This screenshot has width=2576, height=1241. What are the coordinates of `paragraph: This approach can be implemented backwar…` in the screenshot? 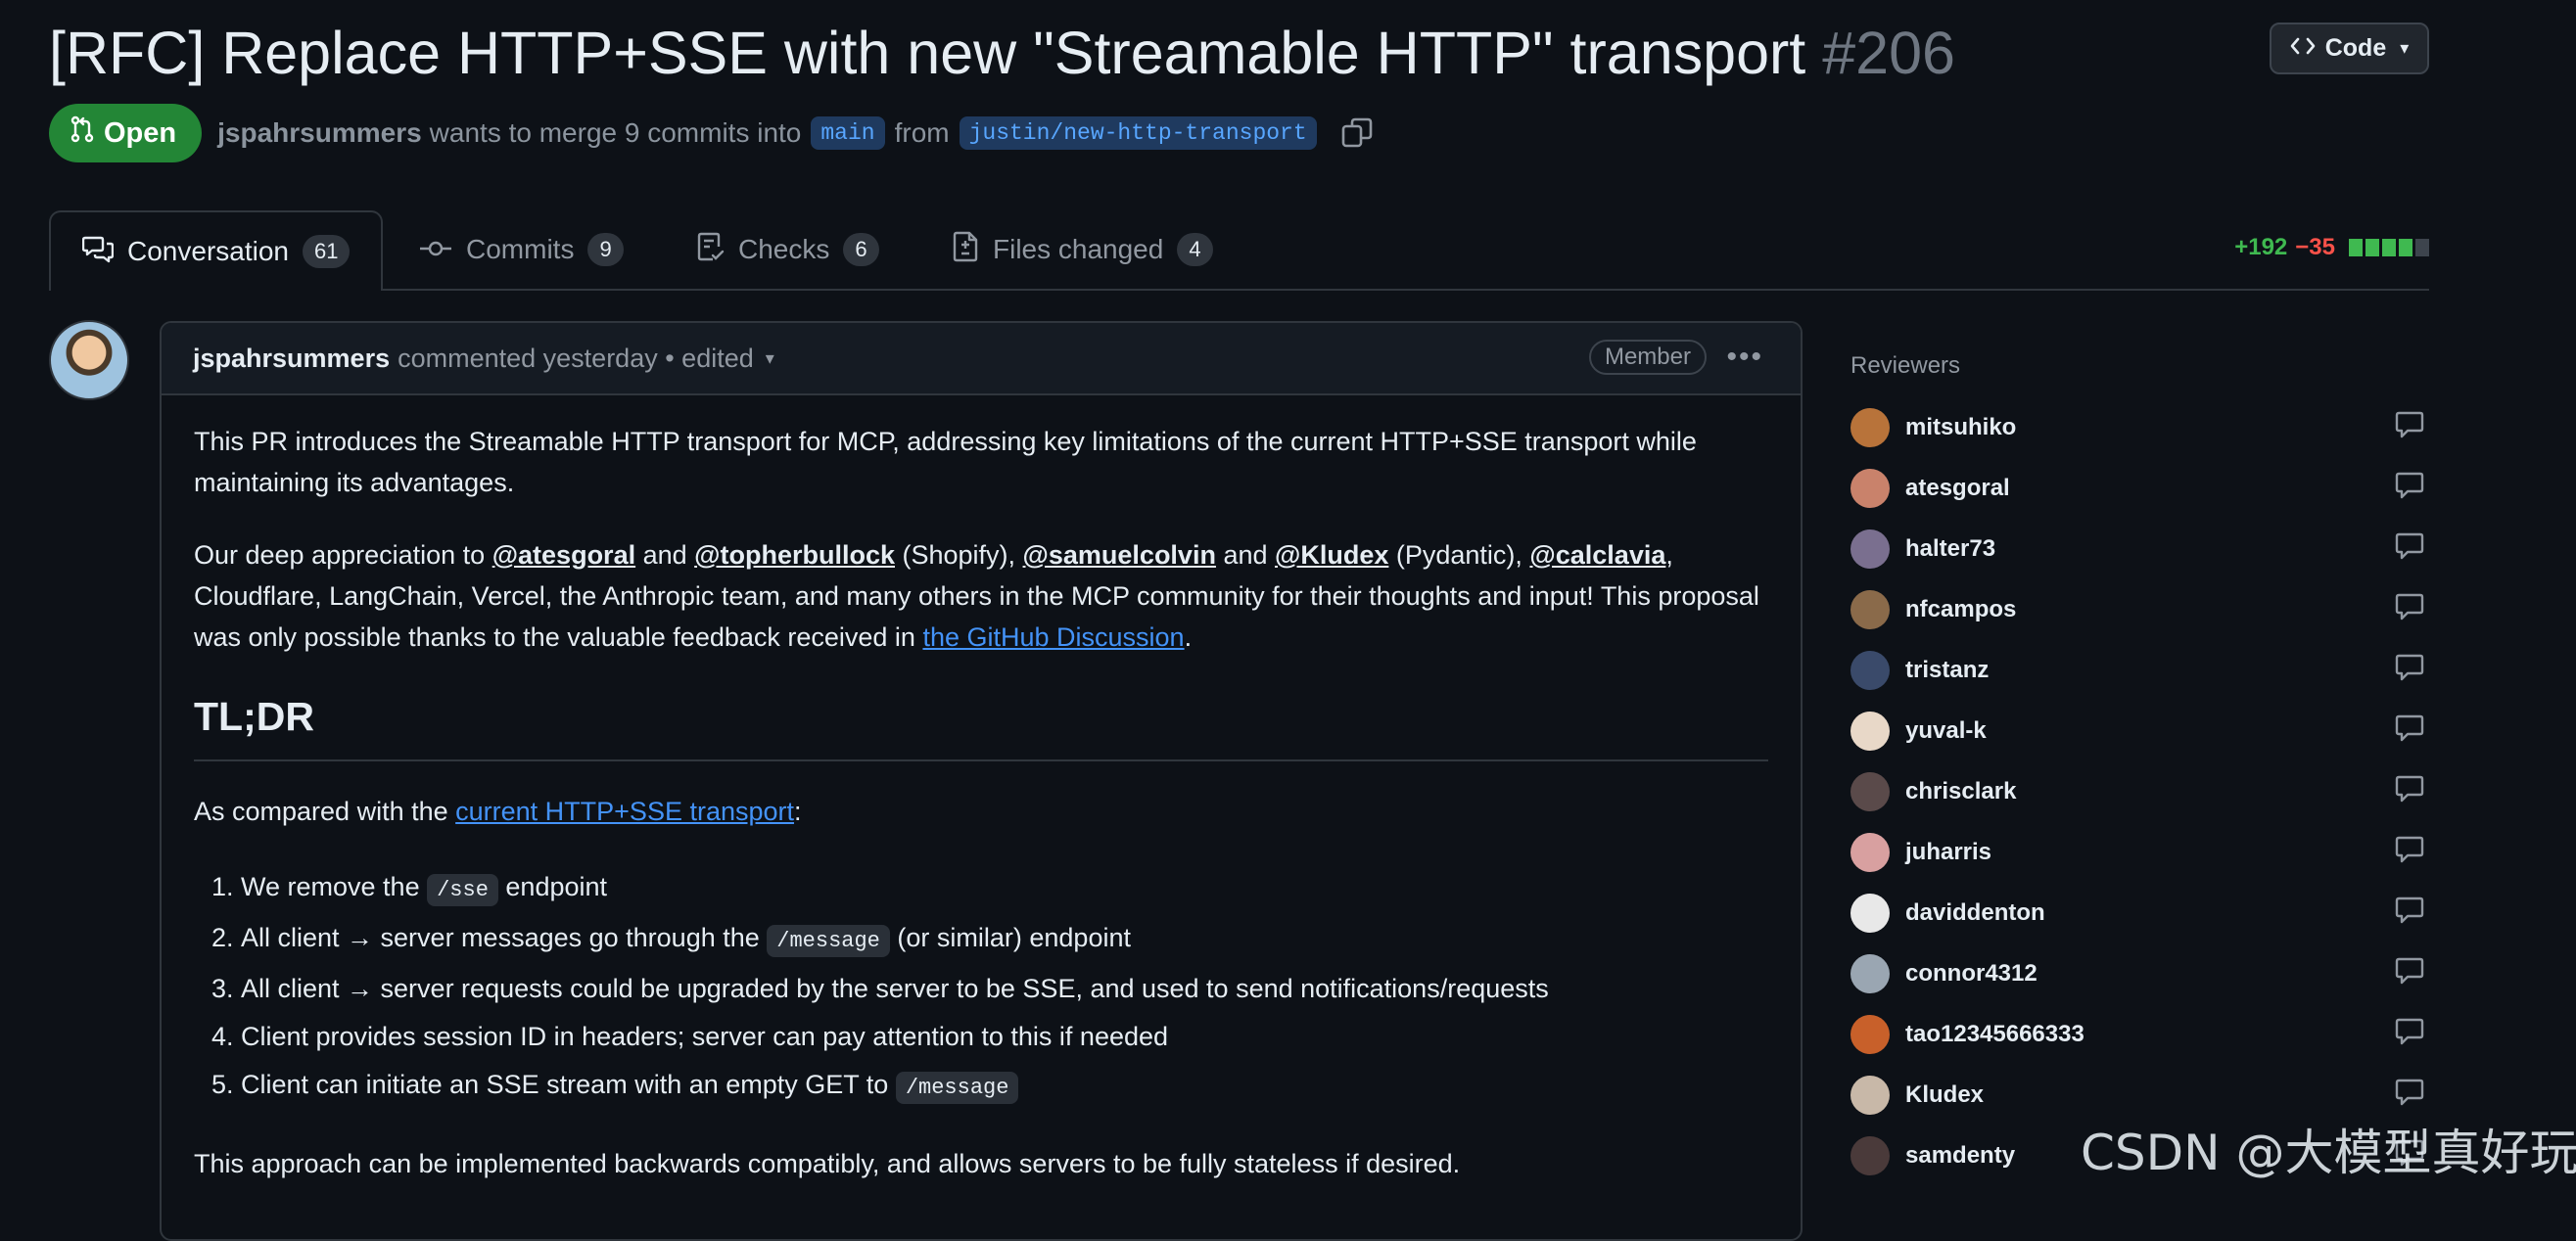 It's located at (827, 1164).